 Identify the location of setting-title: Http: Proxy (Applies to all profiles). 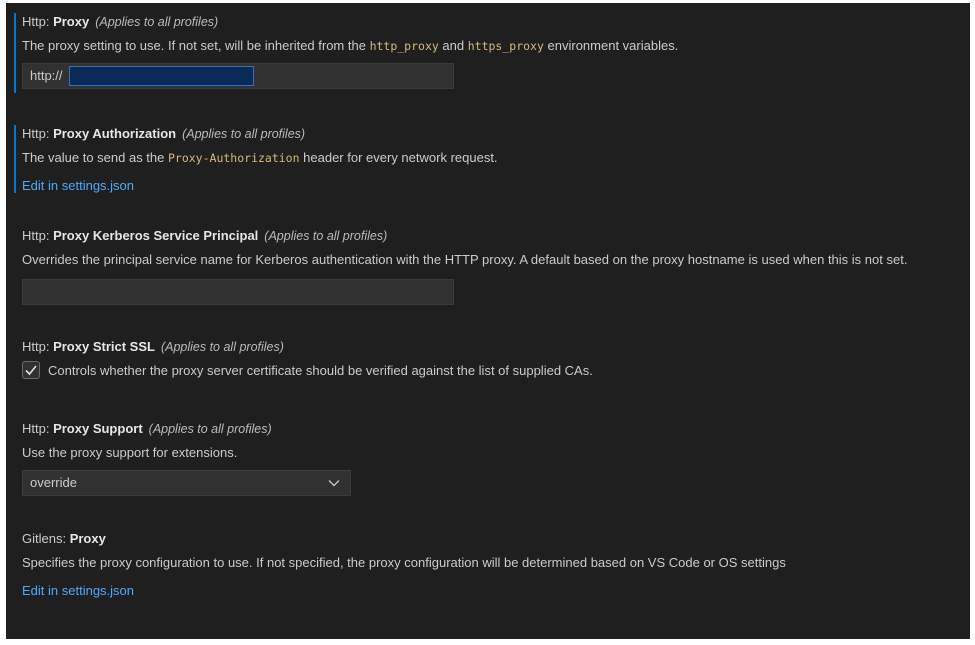
(496, 22).